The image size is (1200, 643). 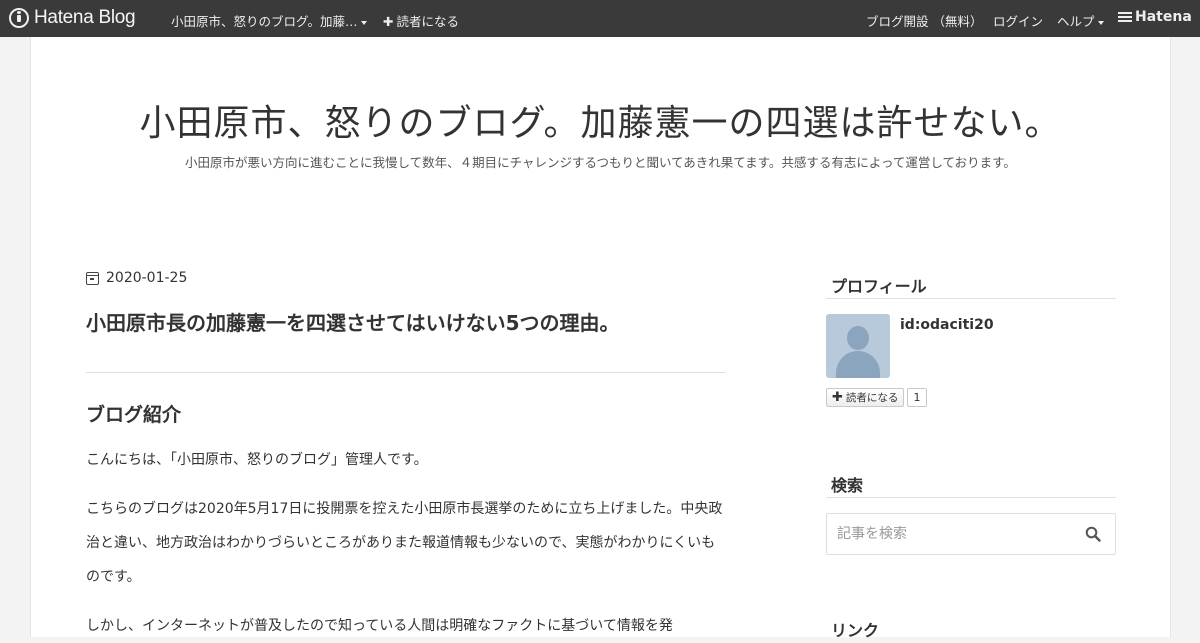 What do you see at coordinates (147, 278) in the screenshot?
I see `article-date-text: 2020-01-25` at bounding box center [147, 278].